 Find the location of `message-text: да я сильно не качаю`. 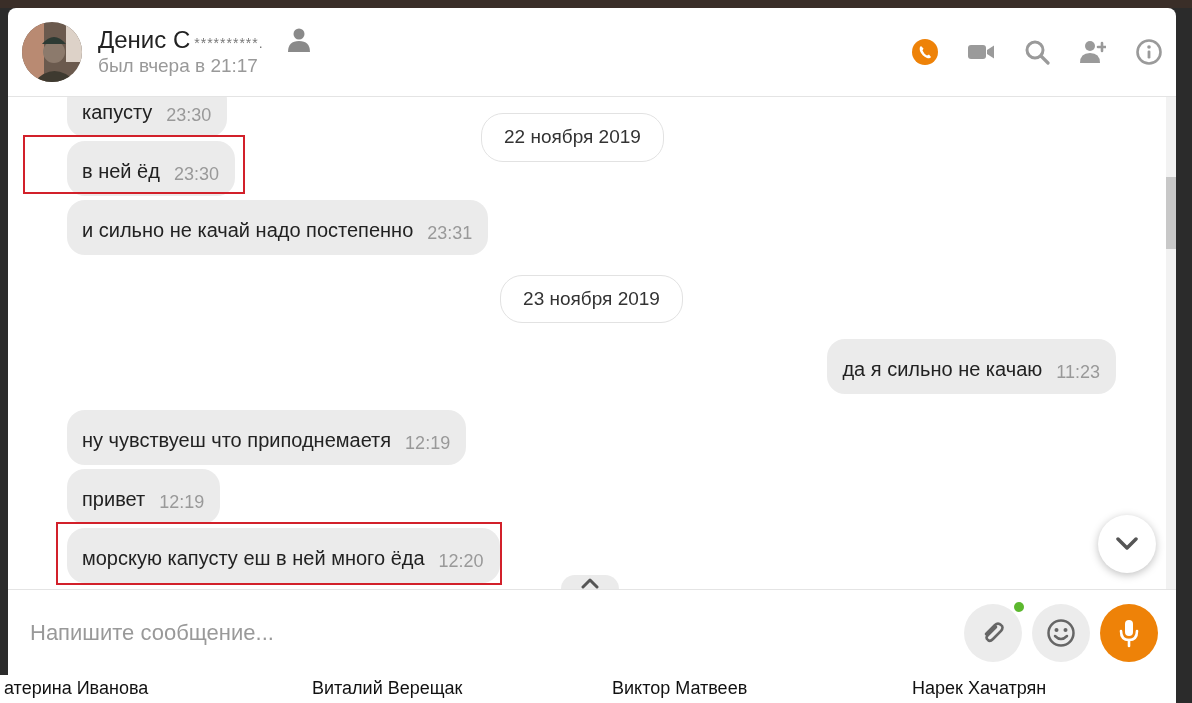

message-text: да я сильно не качаю is located at coordinates (942, 369).